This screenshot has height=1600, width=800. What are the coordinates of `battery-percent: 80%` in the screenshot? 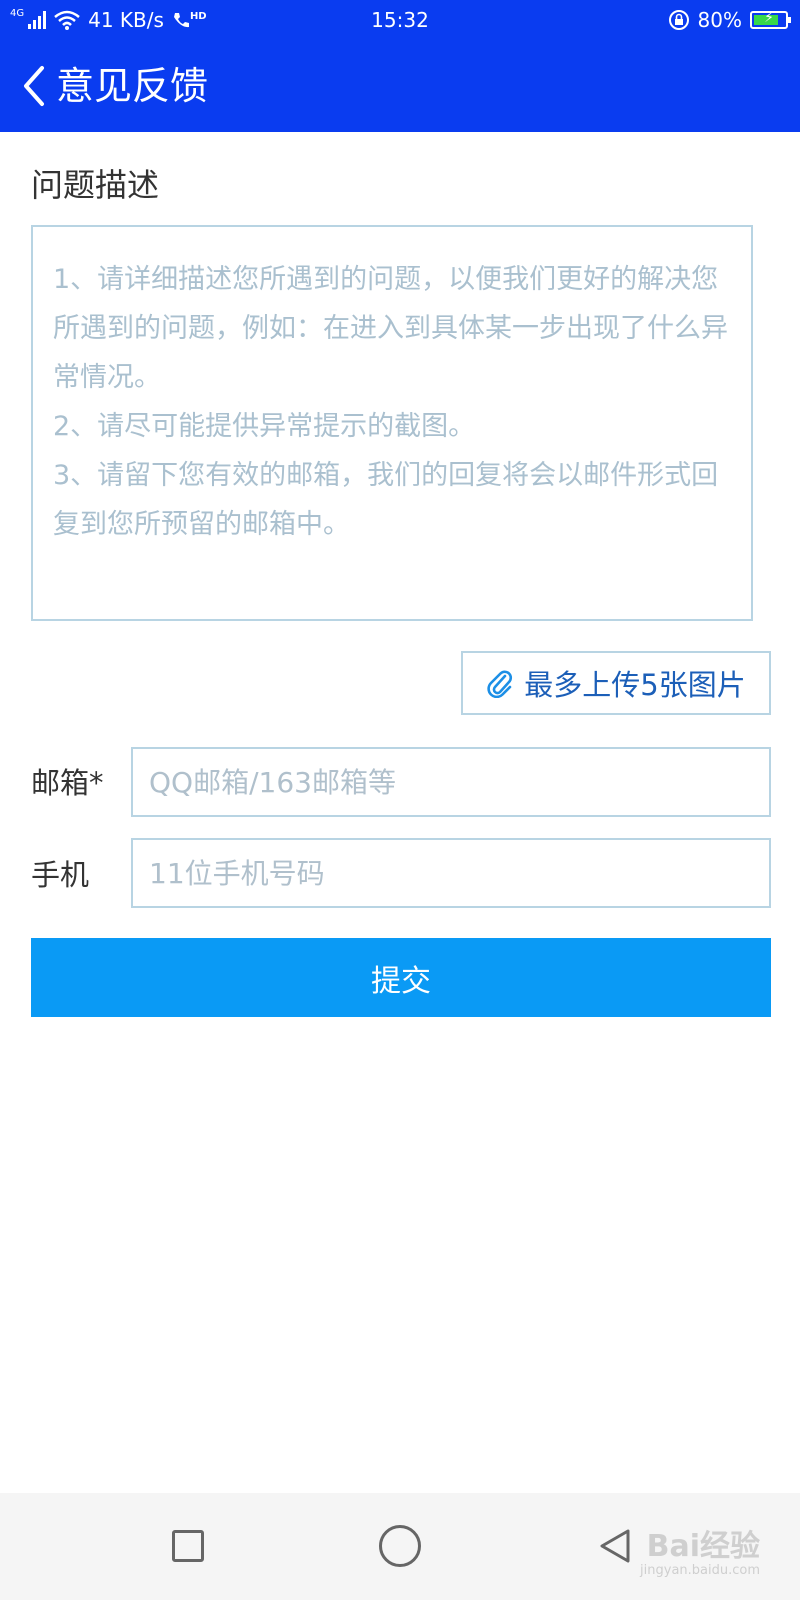 It's located at (719, 20).